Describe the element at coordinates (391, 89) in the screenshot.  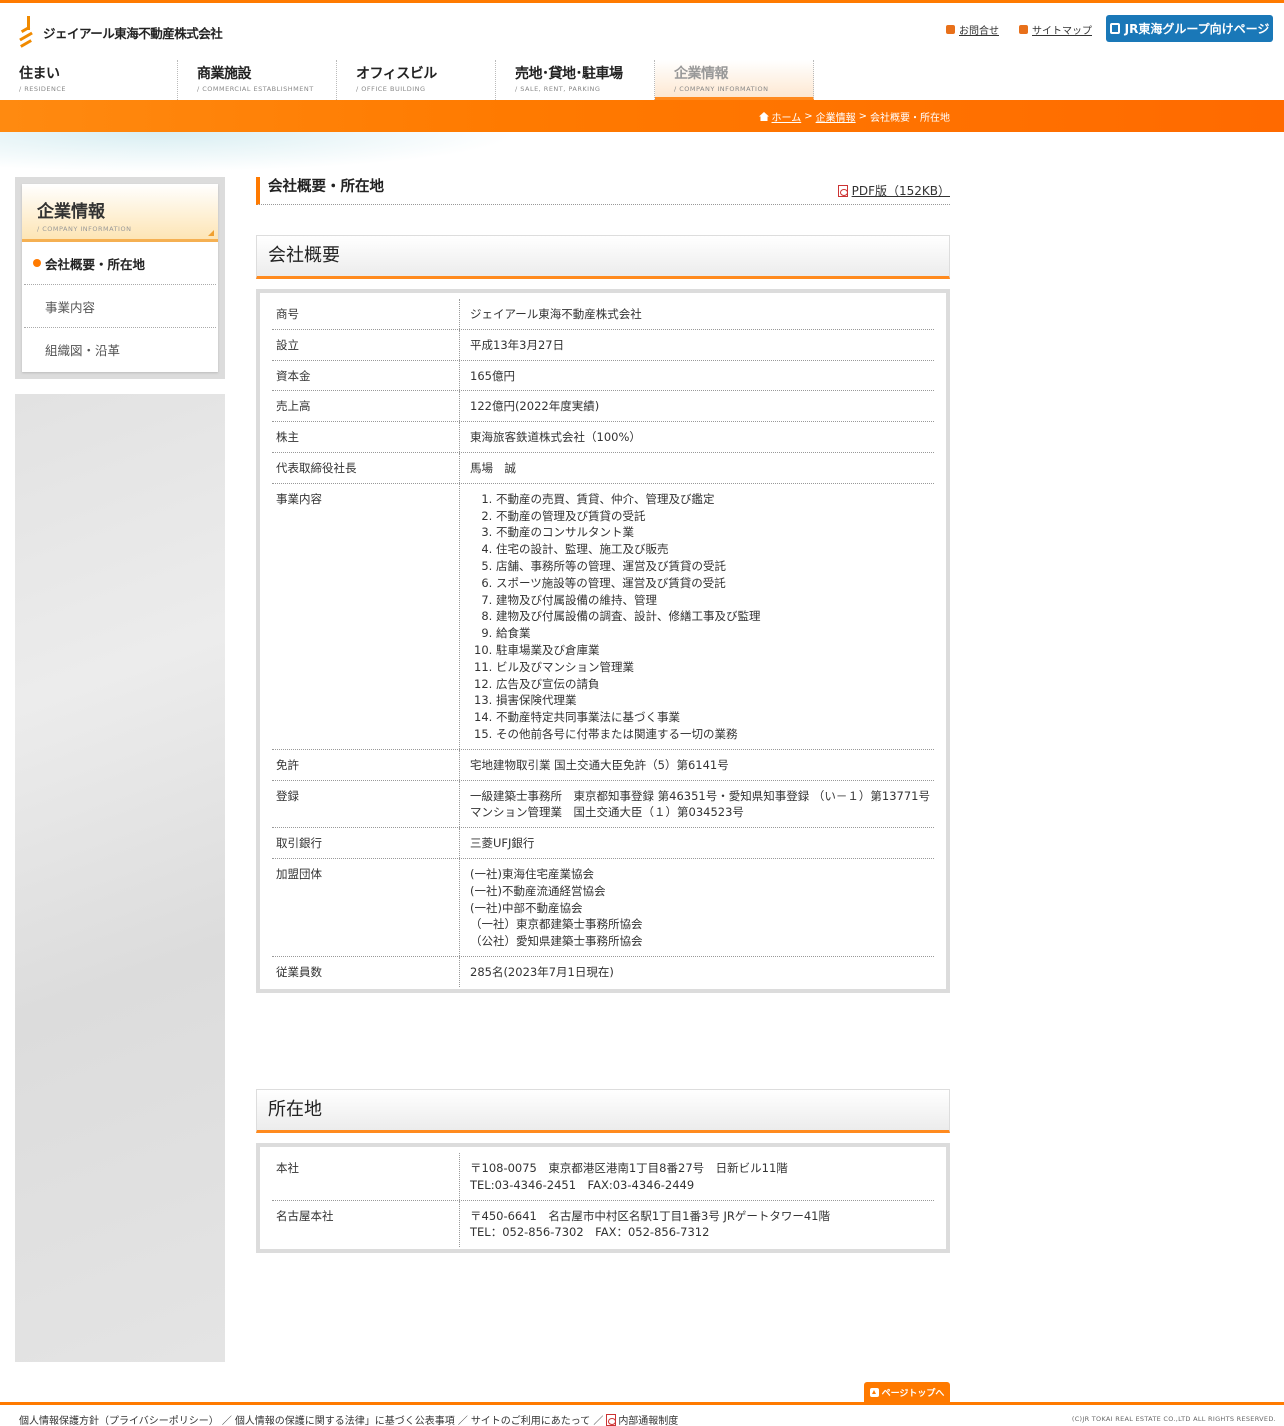
I see `nav-sublabel: / OFFICE BUILDING` at that location.